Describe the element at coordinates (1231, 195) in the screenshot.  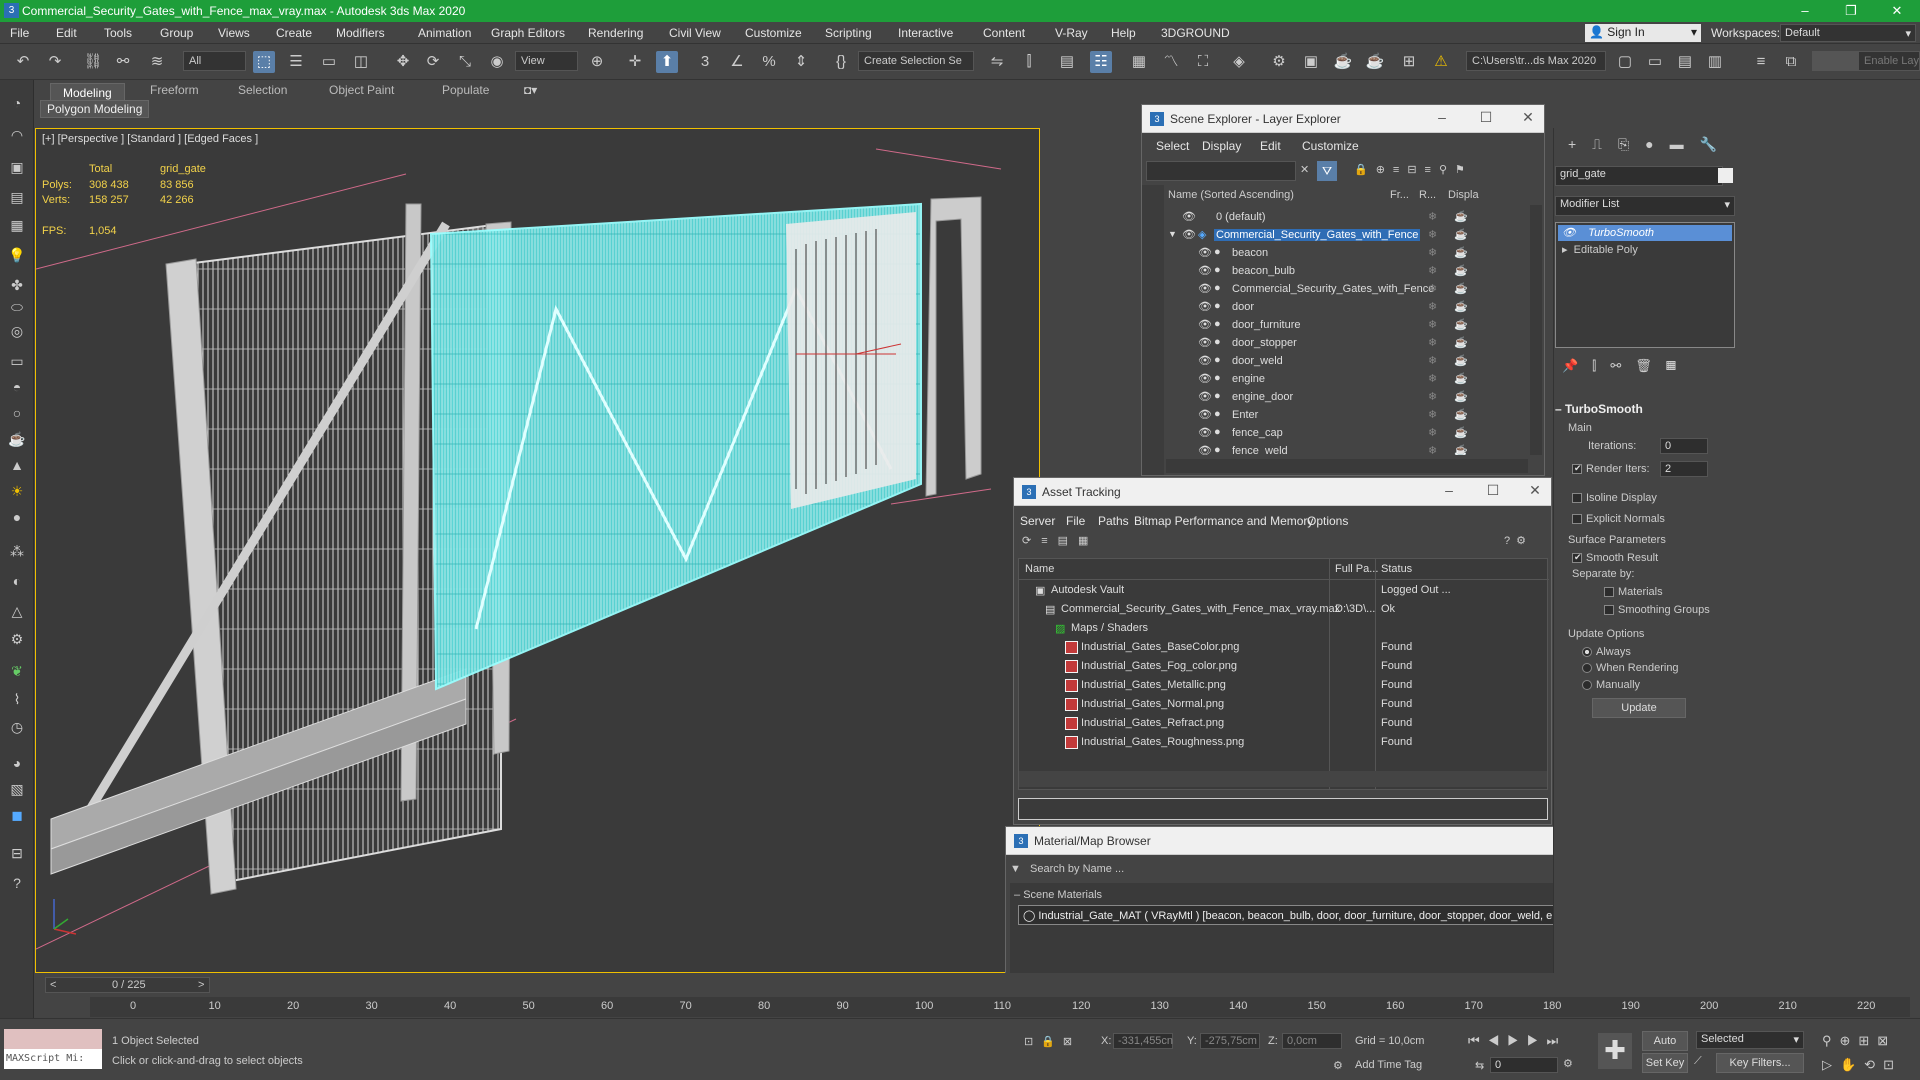
I see `col-name-header: Name (Sorted Ascending)` at that location.